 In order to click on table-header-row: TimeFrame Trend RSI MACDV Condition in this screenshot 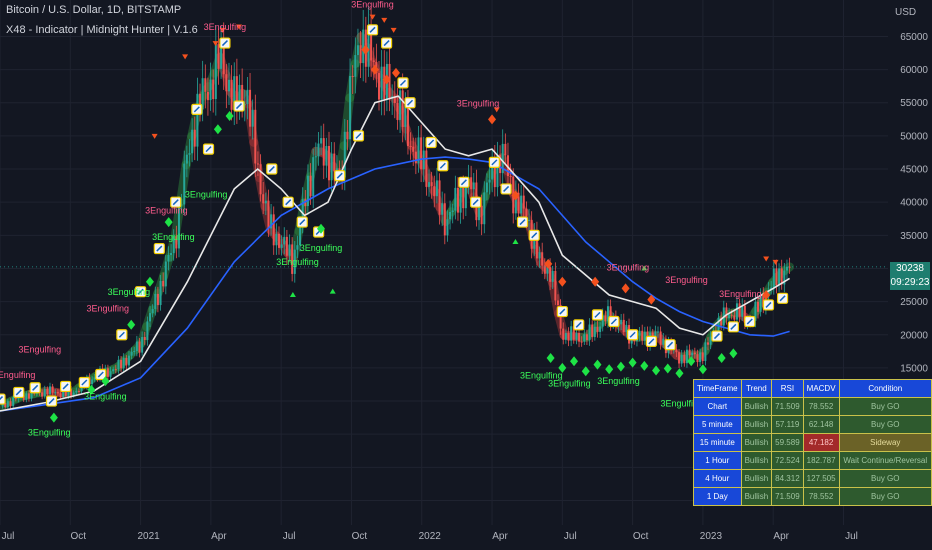, I will do `click(812, 388)`.